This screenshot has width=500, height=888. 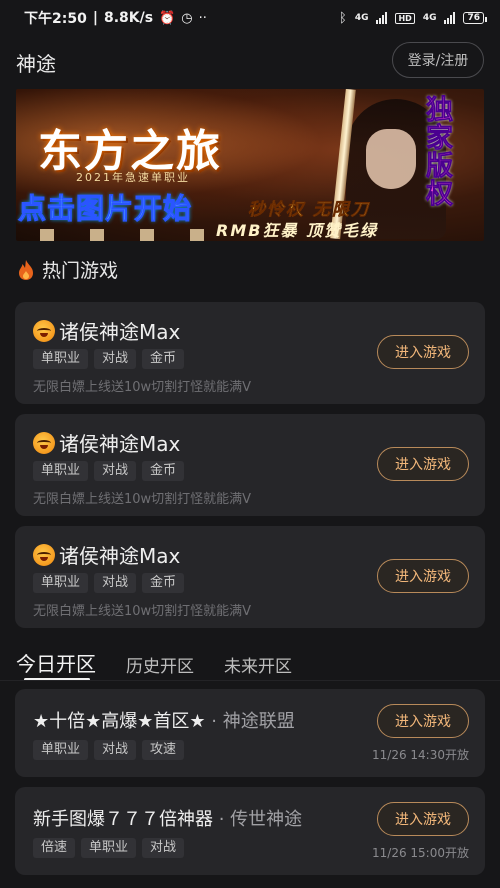 What do you see at coordinates (438, 60) in the screenshot?
I see `login-register-button: 登录/注册` at bounding box center [438, 60].